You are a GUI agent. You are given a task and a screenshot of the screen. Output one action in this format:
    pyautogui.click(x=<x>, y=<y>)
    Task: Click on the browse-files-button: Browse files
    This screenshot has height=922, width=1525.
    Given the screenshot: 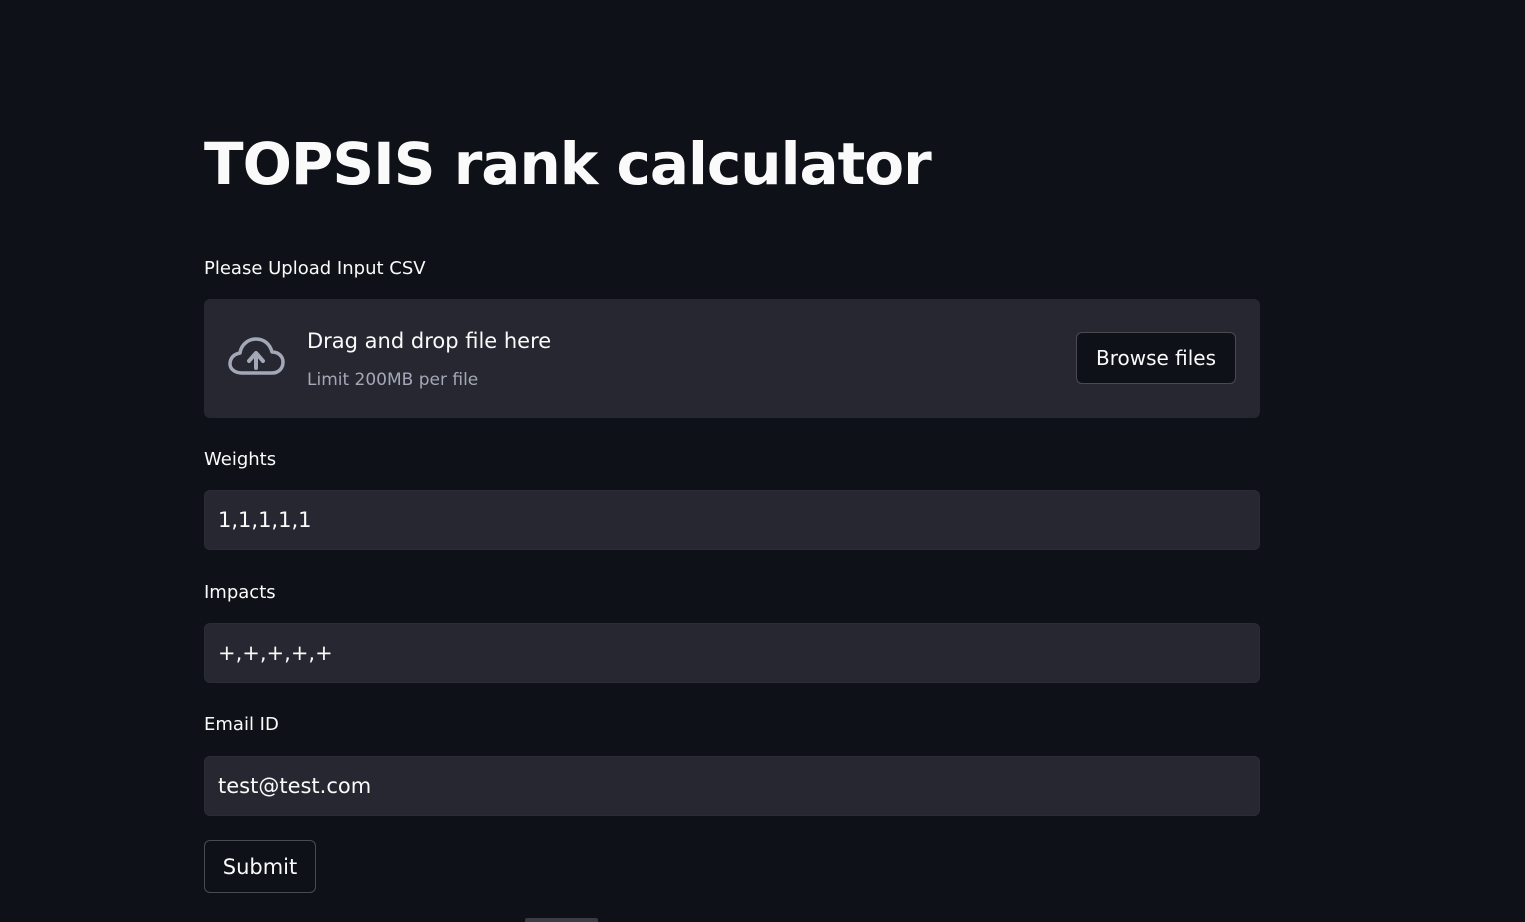 What is the action you would take?
    pyautogui.click(x=1156, y=358)
    